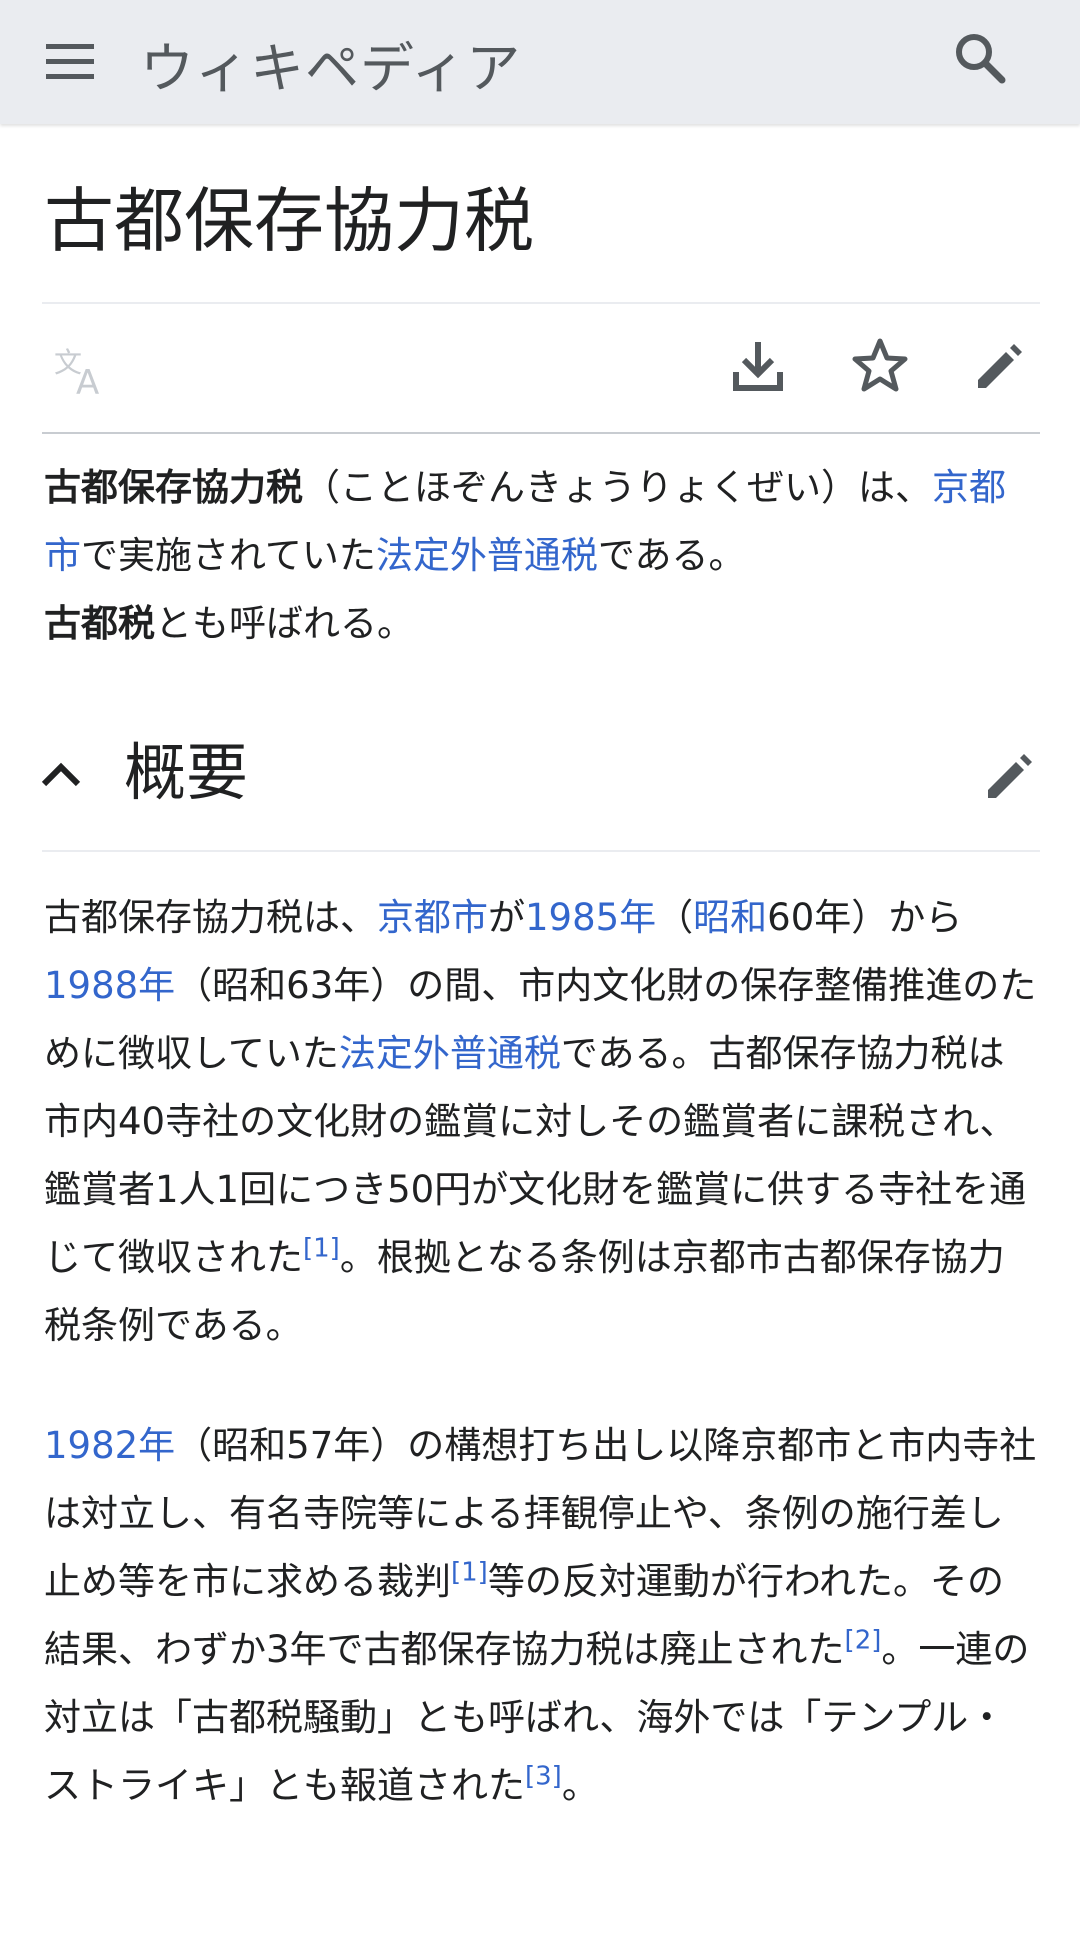  Describe the element at coordinates (61, 775) in the screenshot. I see `chevron-up-icon` at that location.